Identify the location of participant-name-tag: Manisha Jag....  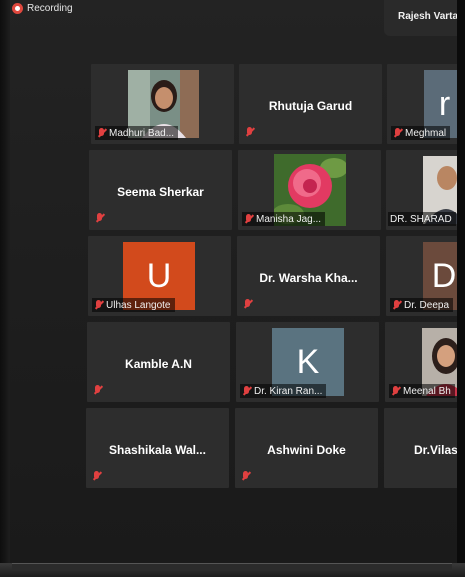
(284, 219).